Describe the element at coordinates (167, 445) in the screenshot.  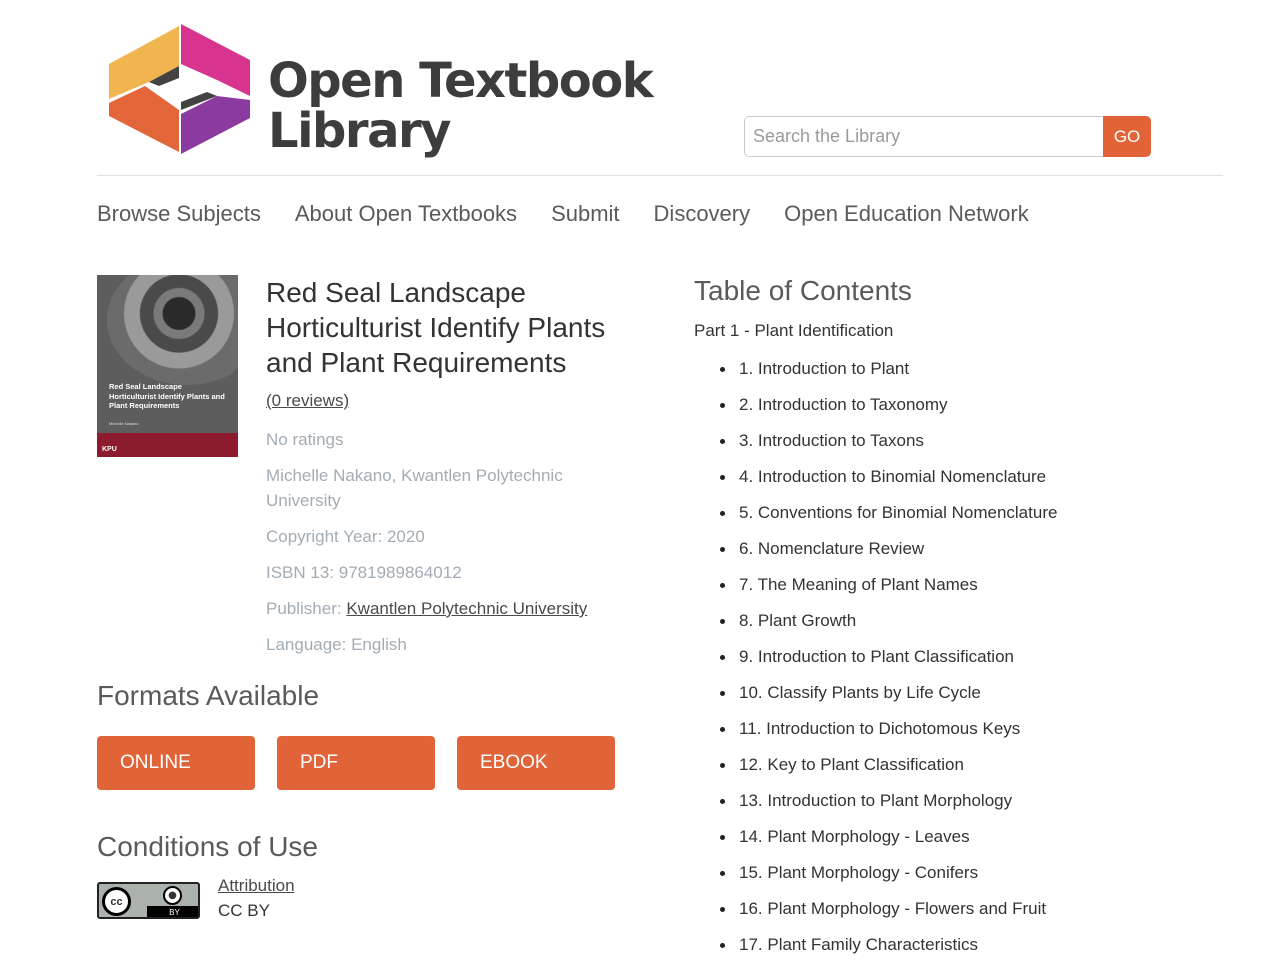
I see `cover-band` at that location.